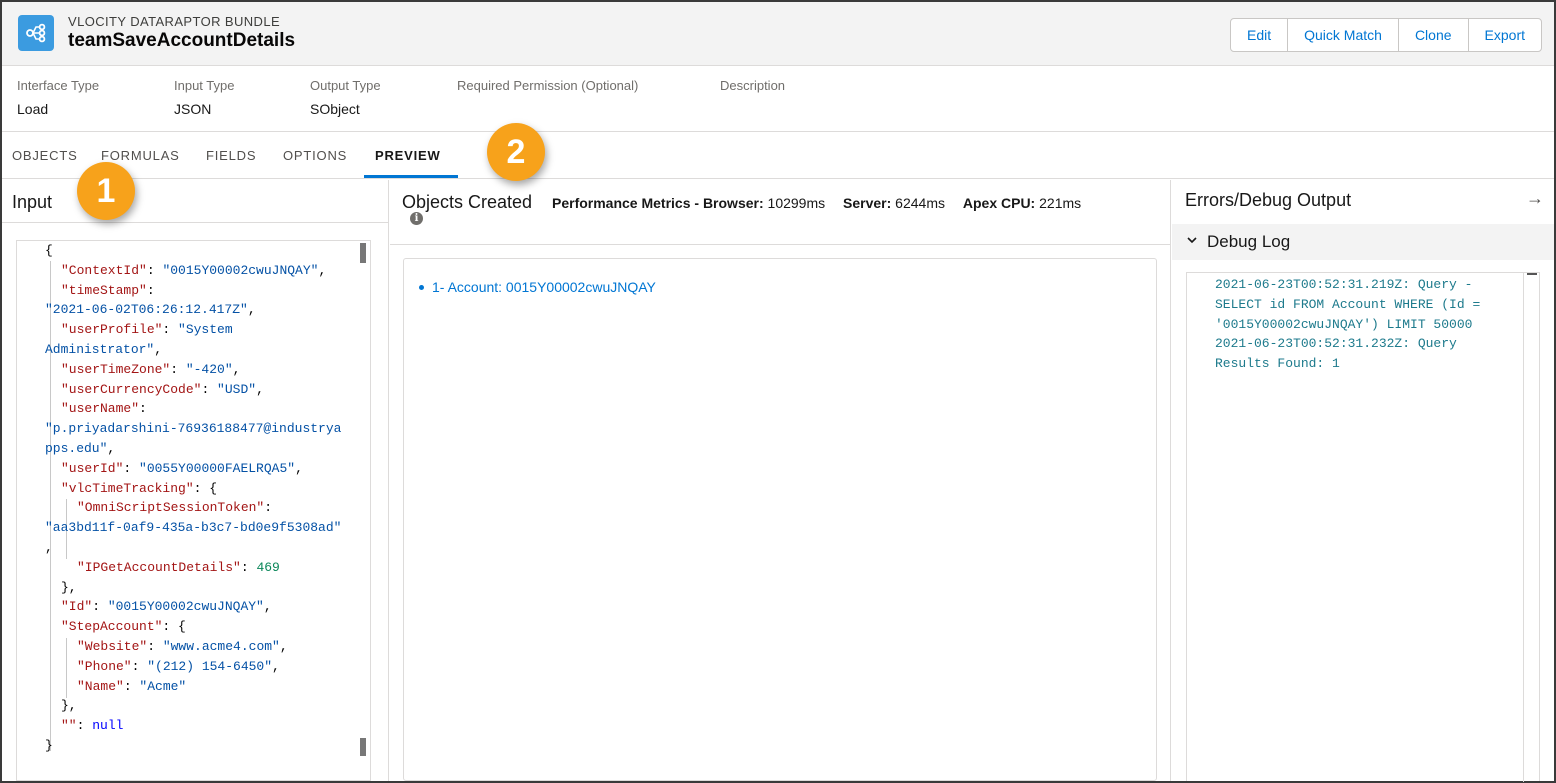 The image size is (1556, 783). I want to click on code-line: },, so click(200, 588).